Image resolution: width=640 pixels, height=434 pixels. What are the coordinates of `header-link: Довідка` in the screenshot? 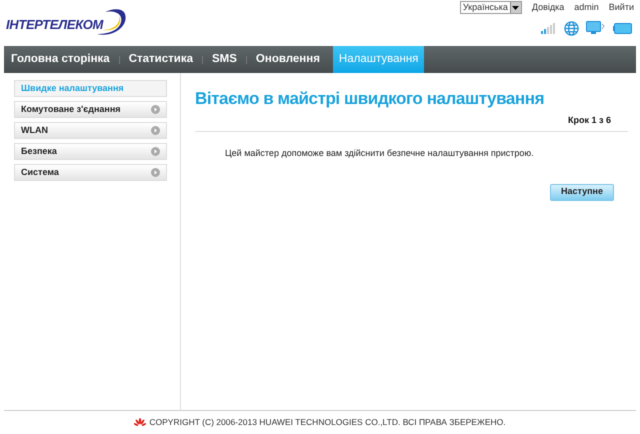 It's located at (548, 7).